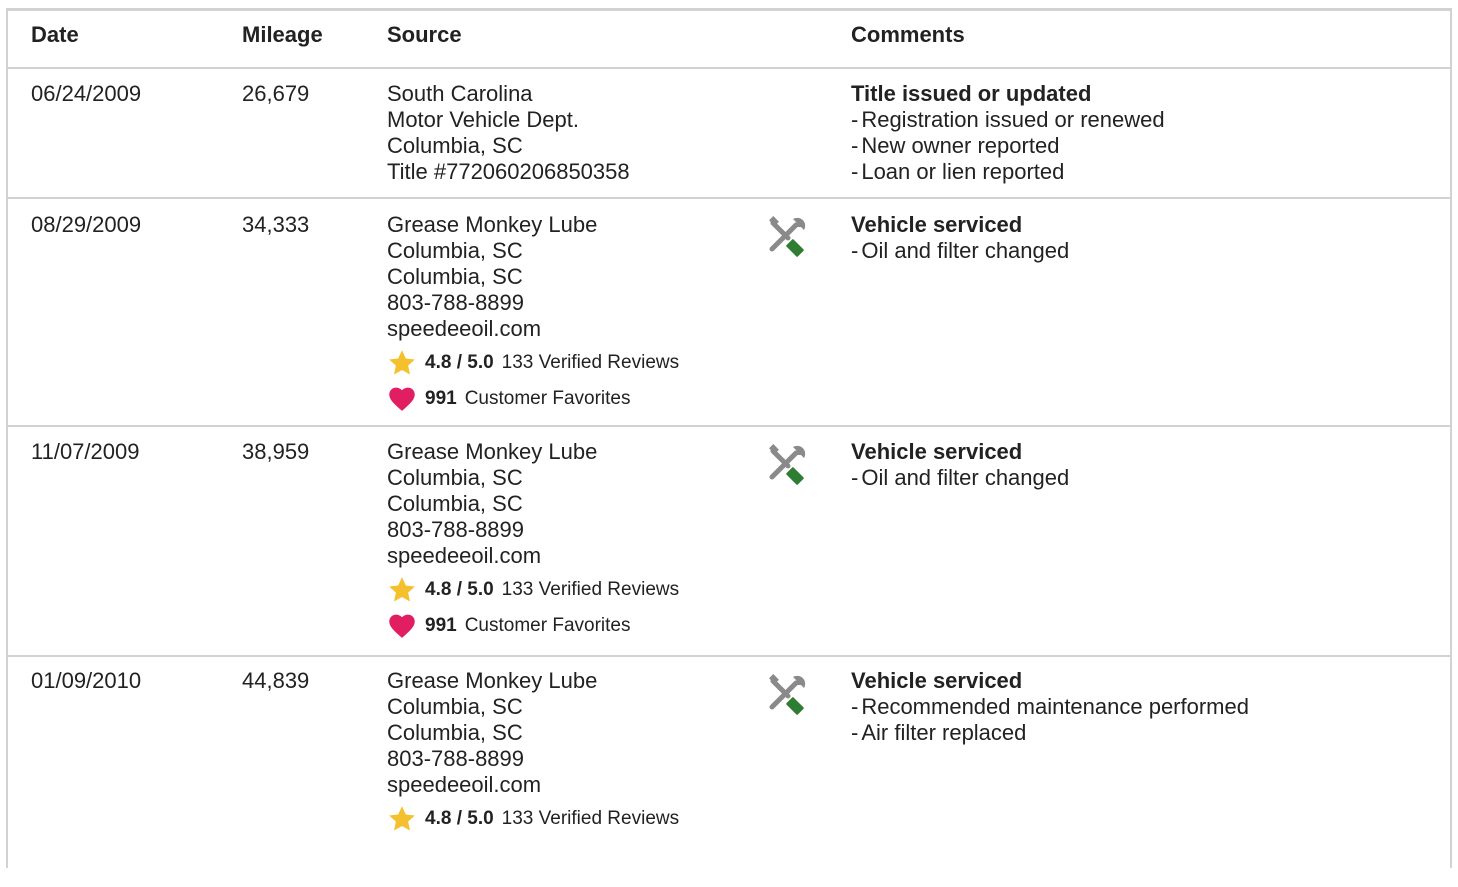 The height and width of the screenshot is (887, 1458). Describe the element at coordinates (86, 224) in the screenshot. I see `row-date: 08/29/2009` at that location.